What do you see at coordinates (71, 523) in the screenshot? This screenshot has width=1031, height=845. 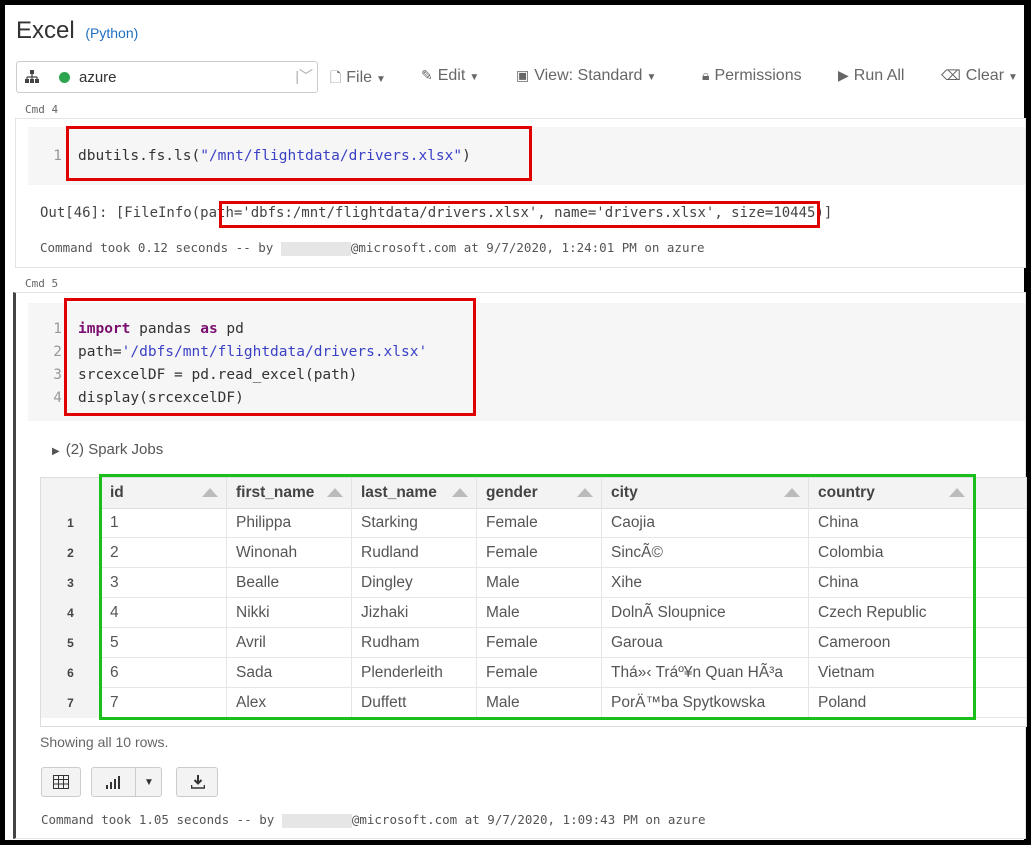 I see `row-number: 1` at bounding box center [71, 523].